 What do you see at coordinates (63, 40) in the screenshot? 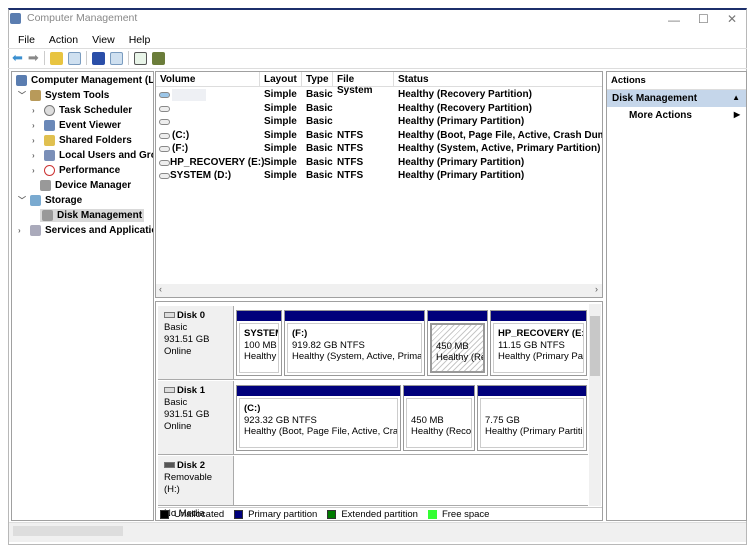
I see `menu-action: Action` at bounding box center [63, 40].